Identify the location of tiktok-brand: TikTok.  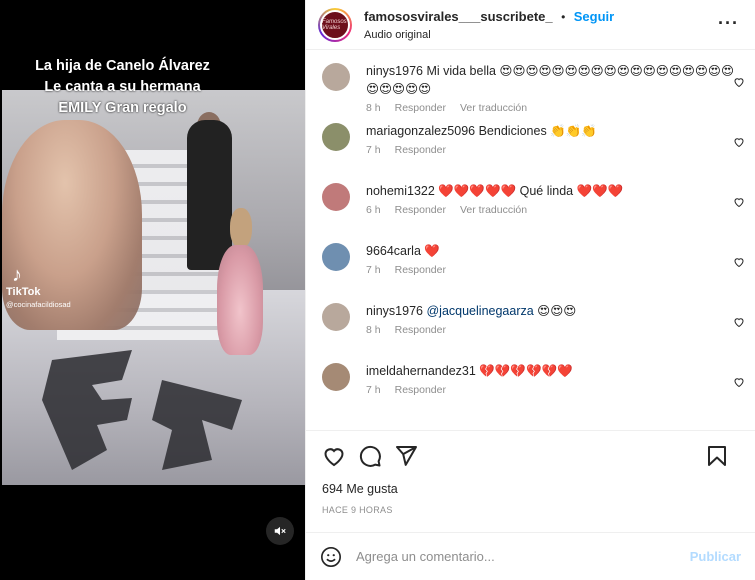
(23, 292).